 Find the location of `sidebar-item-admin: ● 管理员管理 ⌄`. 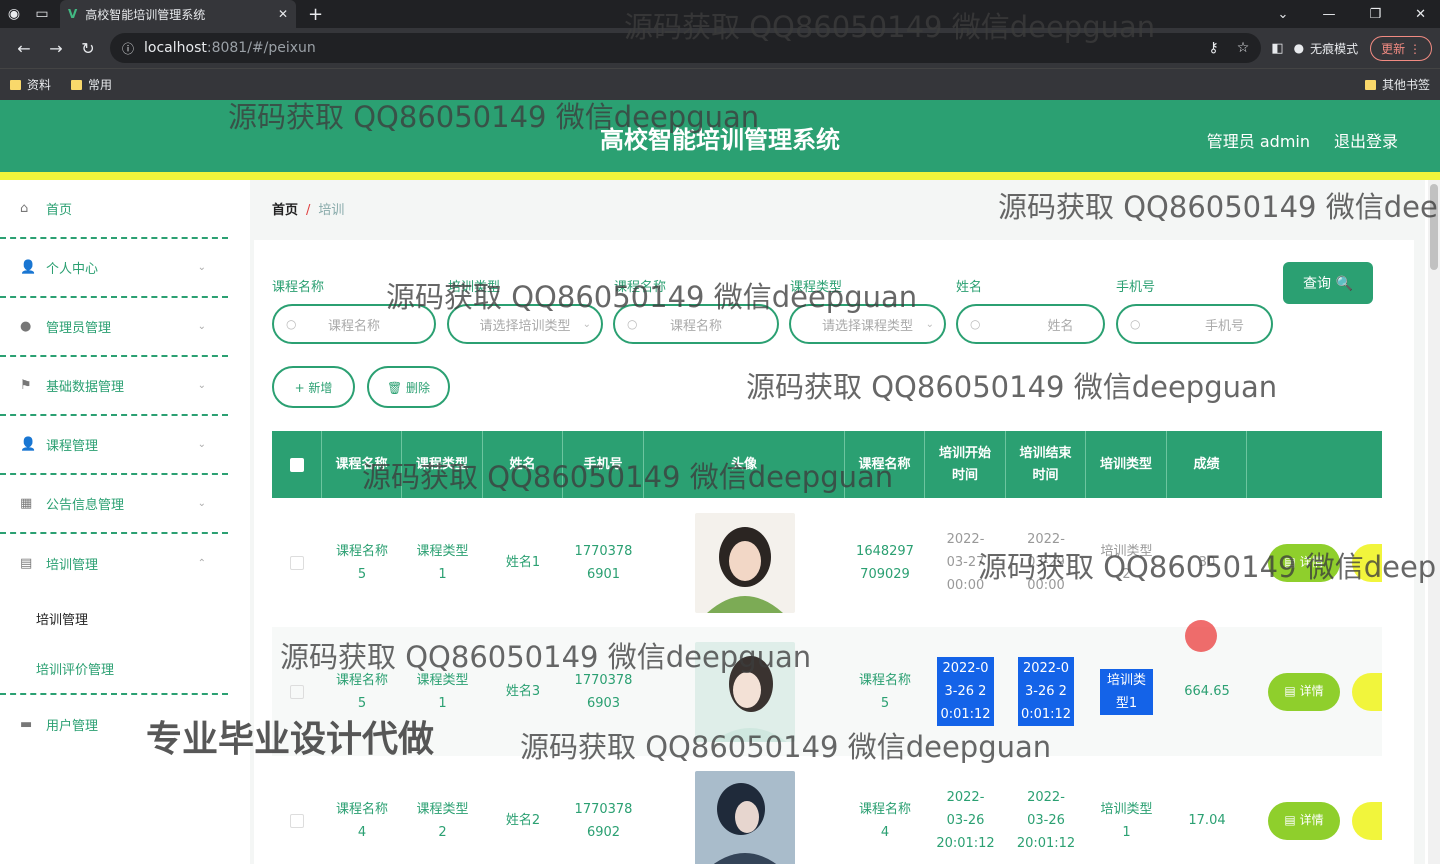

sidebar-item-admin: ● 管理员管理 ⌄ is located at coordinates (114, 327).